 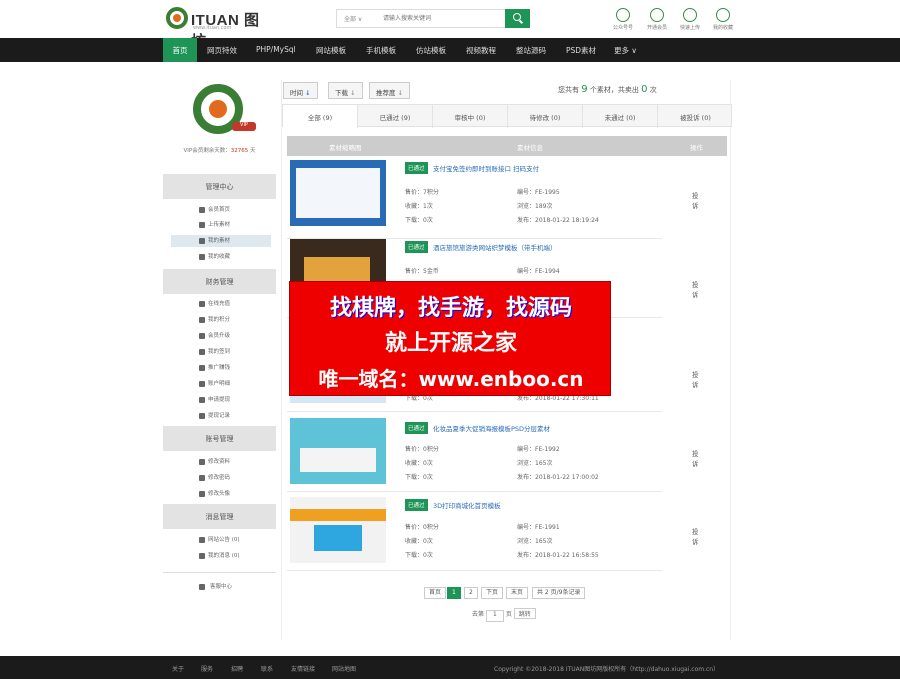 I want to click on sidebar-item-upload: 上传素材, so click(x=221, y=225).